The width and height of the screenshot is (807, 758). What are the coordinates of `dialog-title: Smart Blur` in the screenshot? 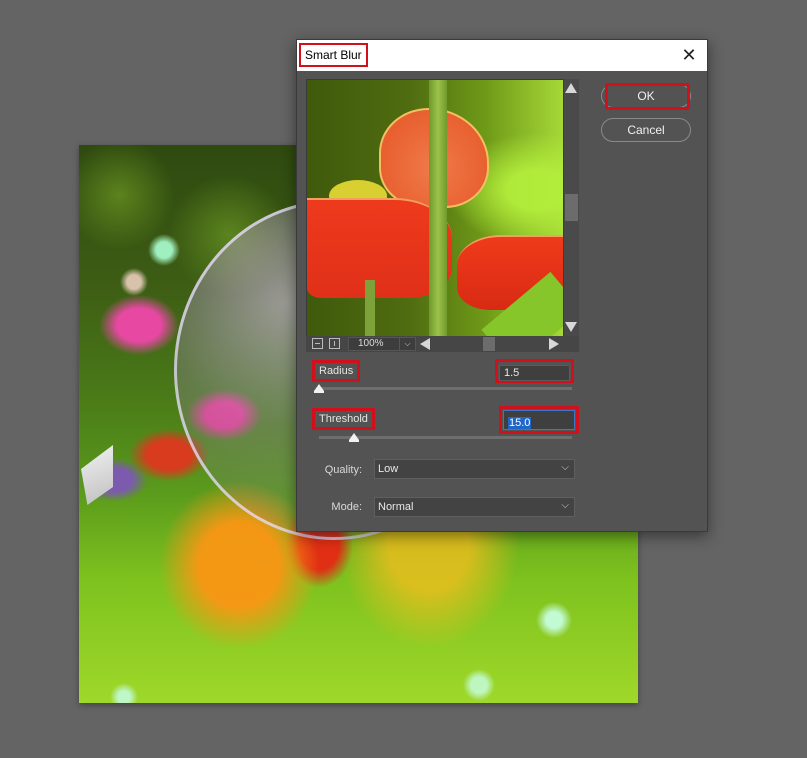 It's located at (333, 55).